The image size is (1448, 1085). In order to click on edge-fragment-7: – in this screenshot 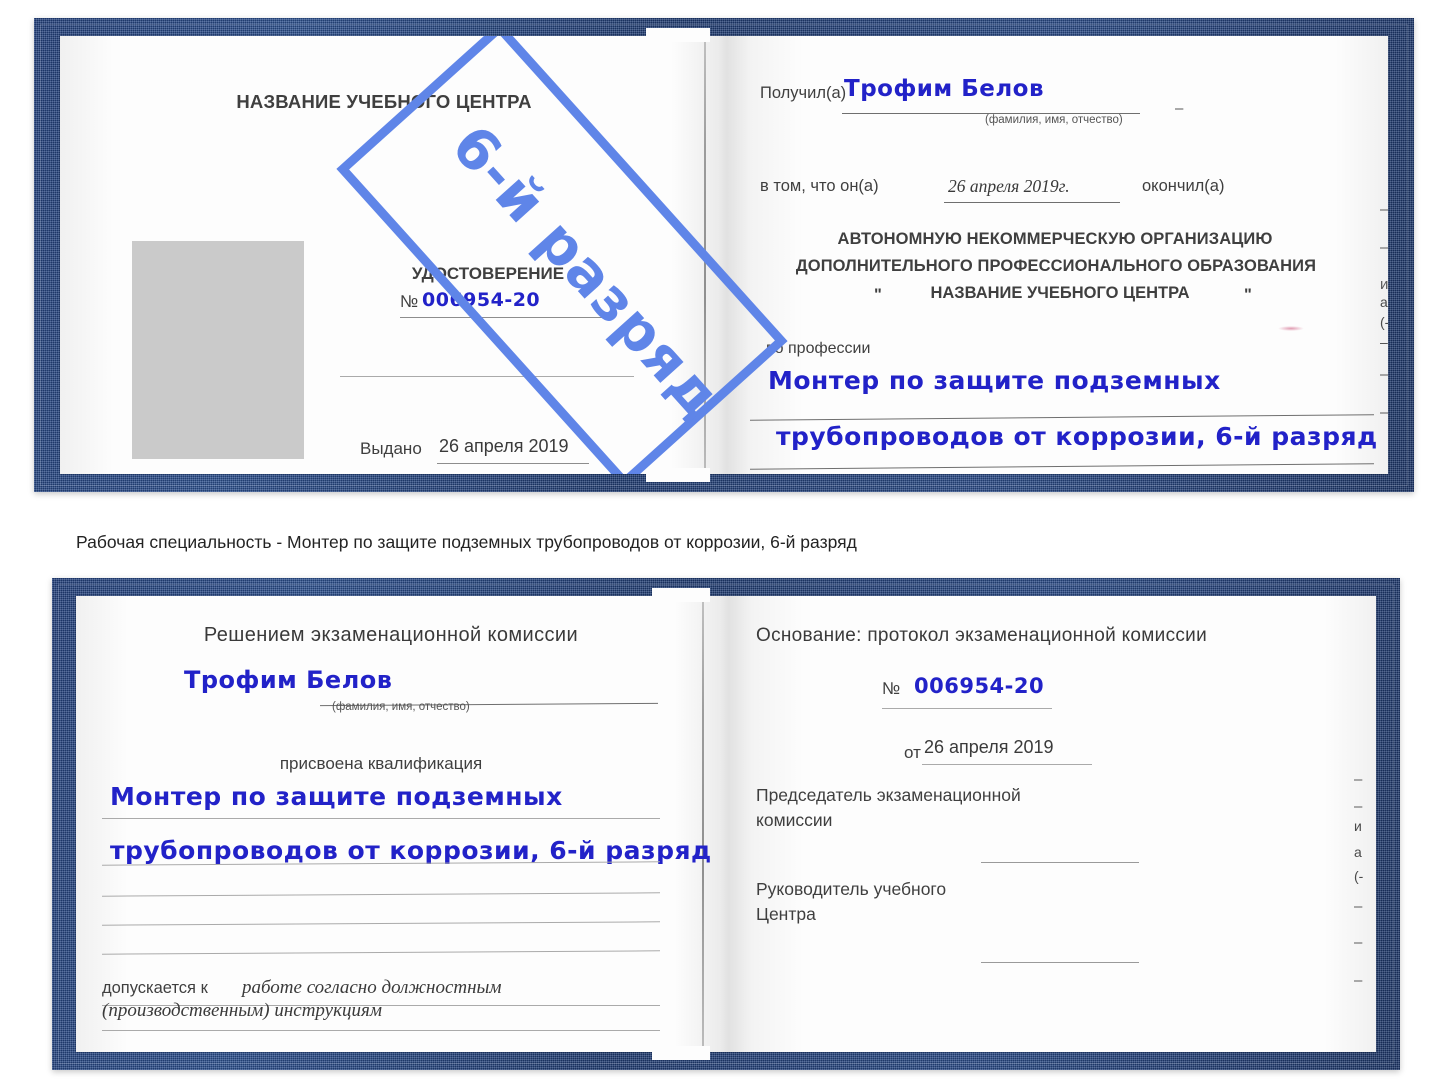, I will do `click(1384, 374)`.